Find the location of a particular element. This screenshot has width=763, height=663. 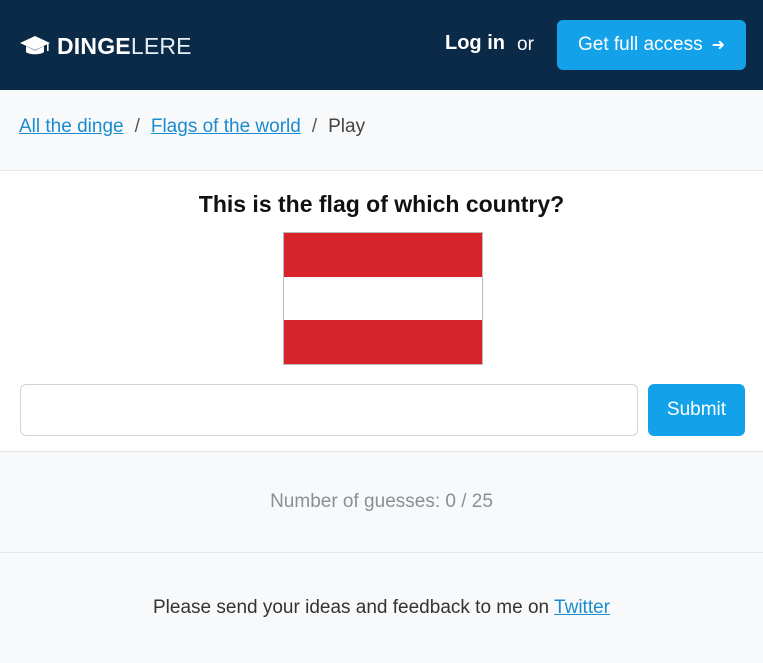

breadcrumb-link-flags: Flags of the world is located at coordinates (226, 127).